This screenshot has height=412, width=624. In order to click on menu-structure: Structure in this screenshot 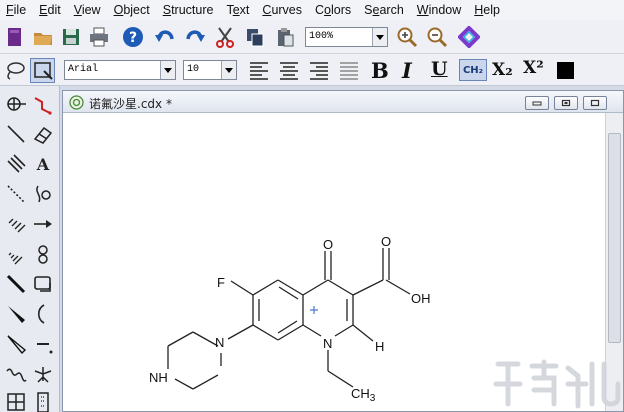, I will do `click(189, 10)`.